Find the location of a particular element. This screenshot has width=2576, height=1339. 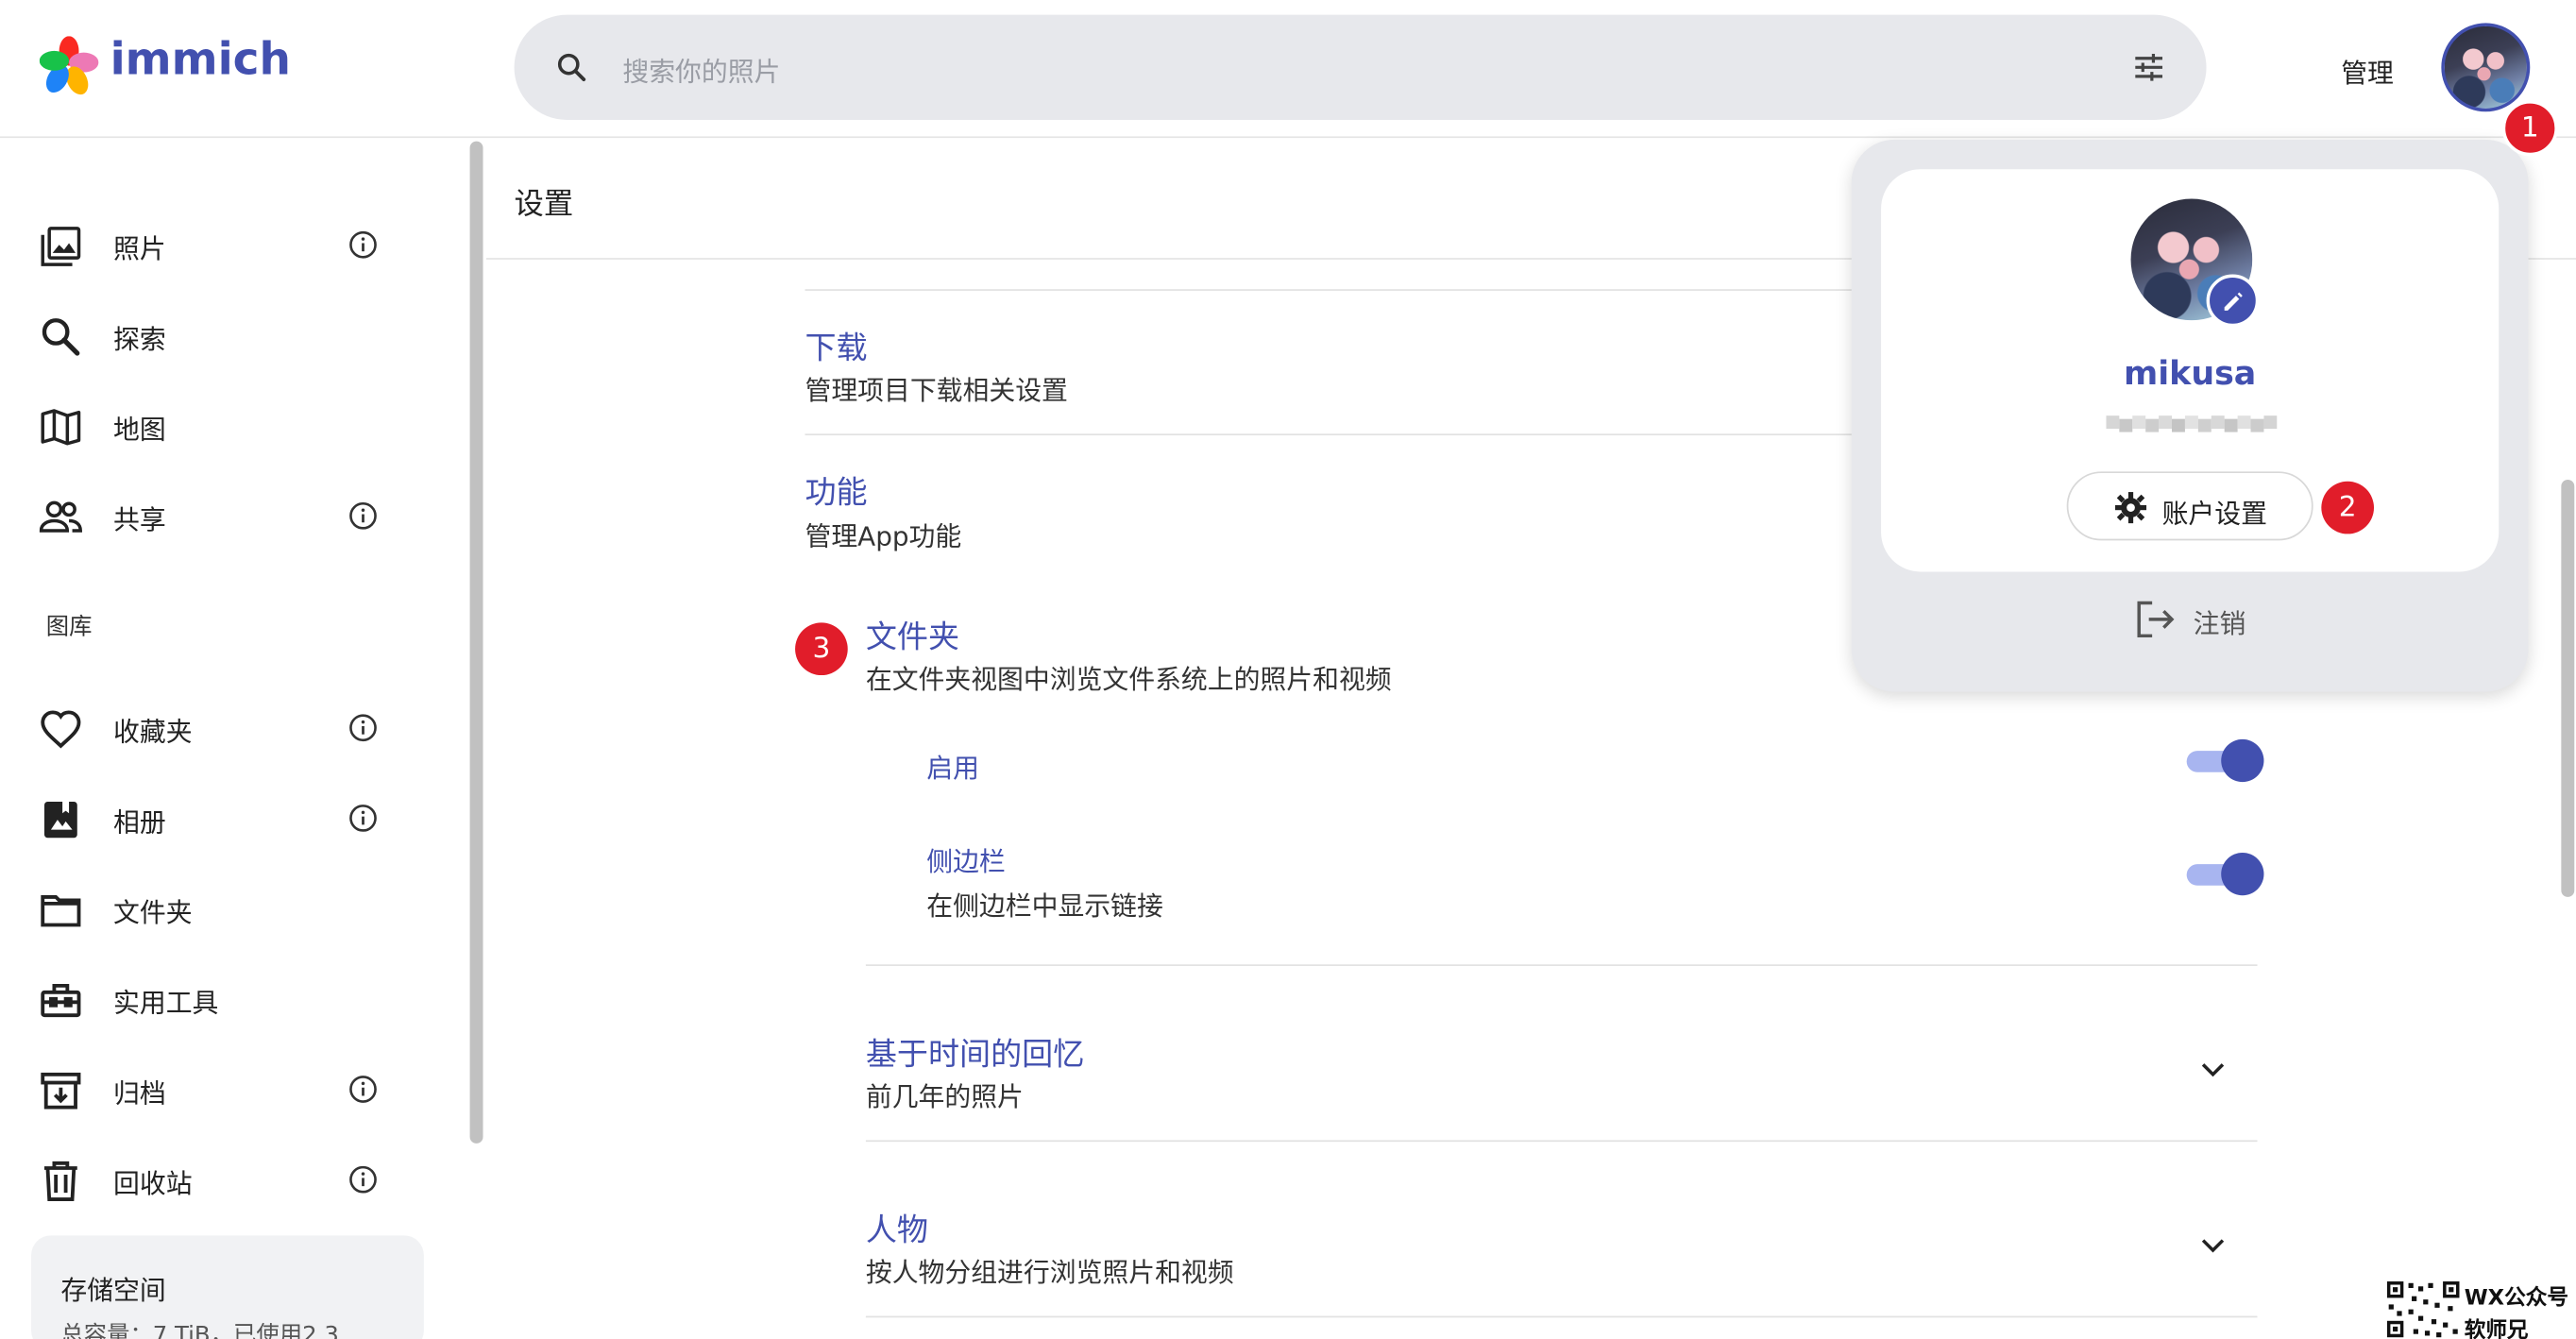

people-icon is located at coordinates (60, 517).